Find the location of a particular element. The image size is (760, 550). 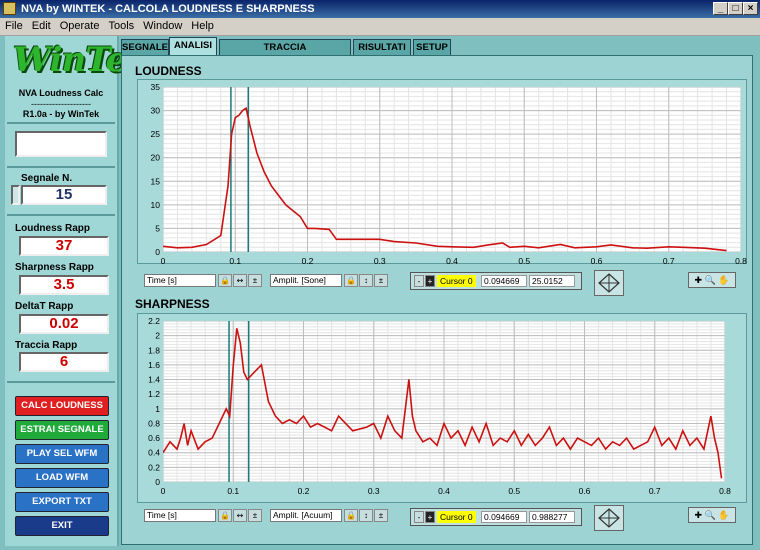

tab-risultati: RISULTATI is located at coordinates (382, 47).